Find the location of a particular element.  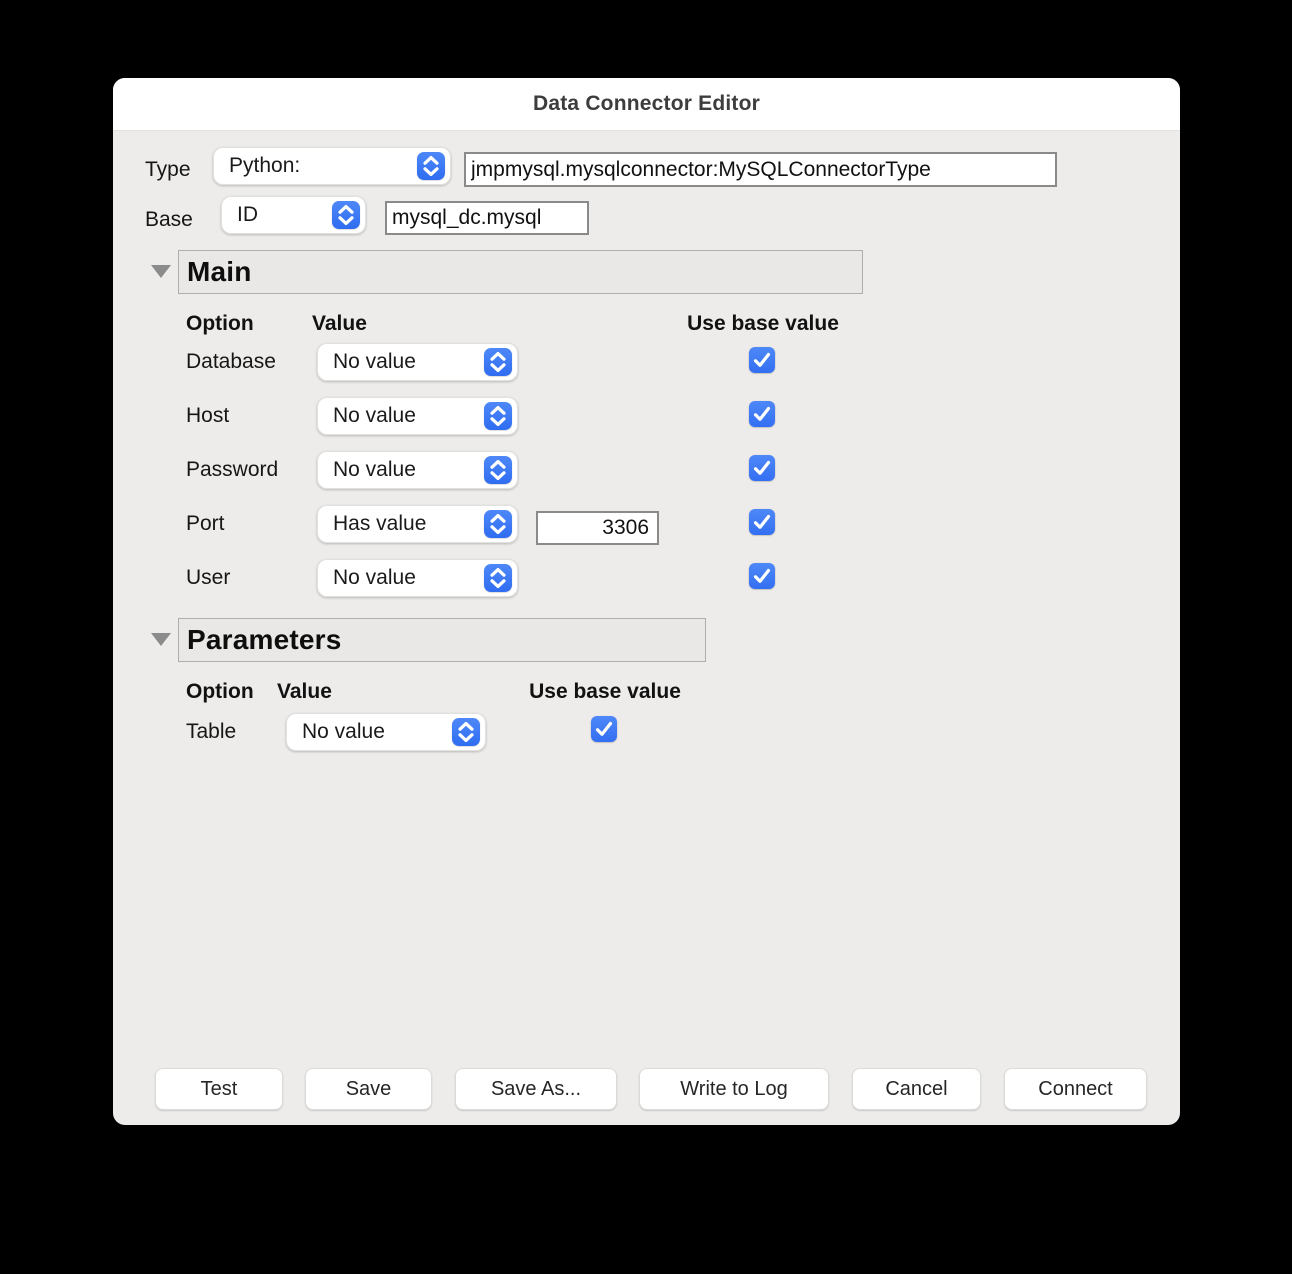

base-dropdown-value: ID is located at coordinates (247, 214).